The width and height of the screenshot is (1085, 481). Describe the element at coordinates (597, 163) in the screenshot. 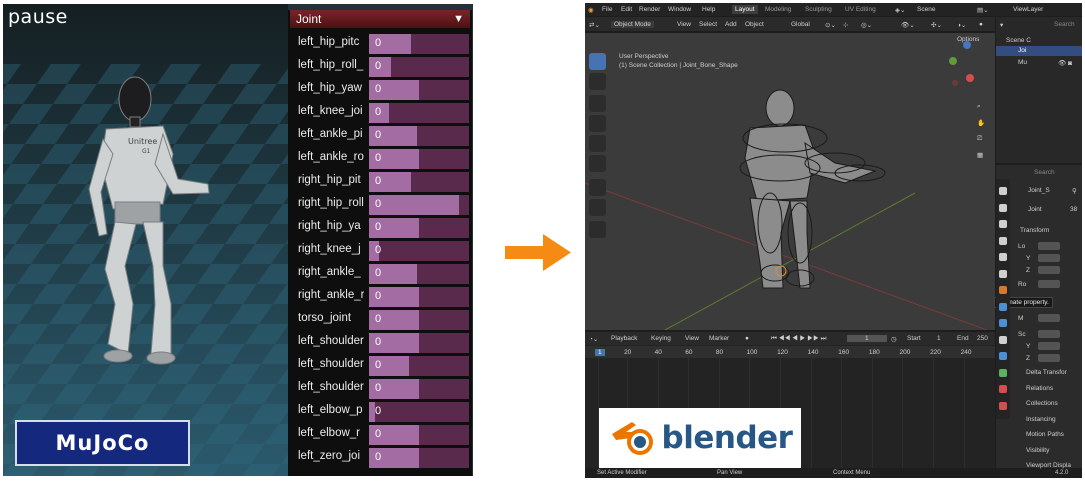

I see `transform-tool-icon` at that location.